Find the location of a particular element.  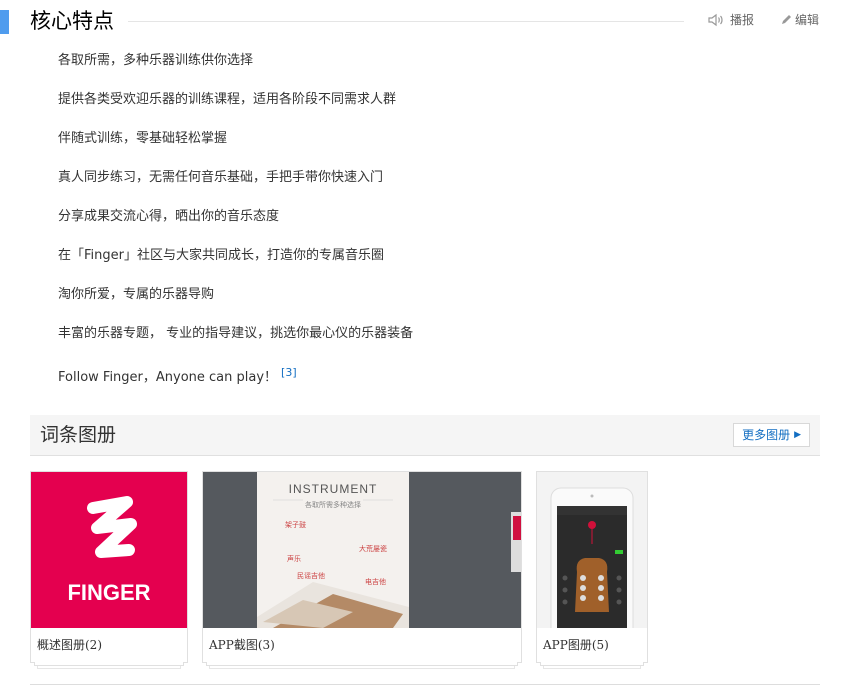

feature-item: 提供各类受欢迎乐器的训练课程，适用各阶段不同需求人群 is located at coordinates (227, 99).